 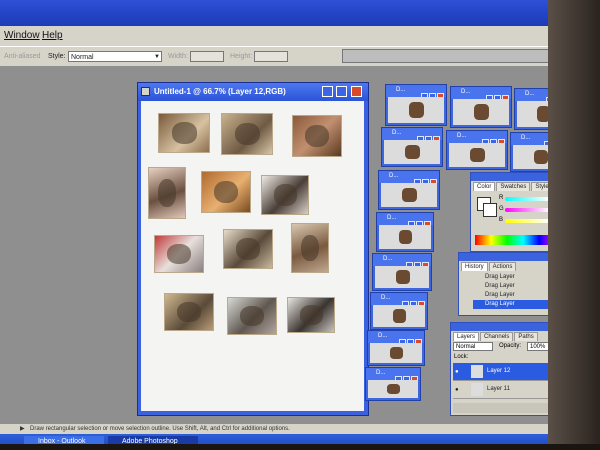 I want to click on history-palette-titlebar, so click(x=509, y=257).